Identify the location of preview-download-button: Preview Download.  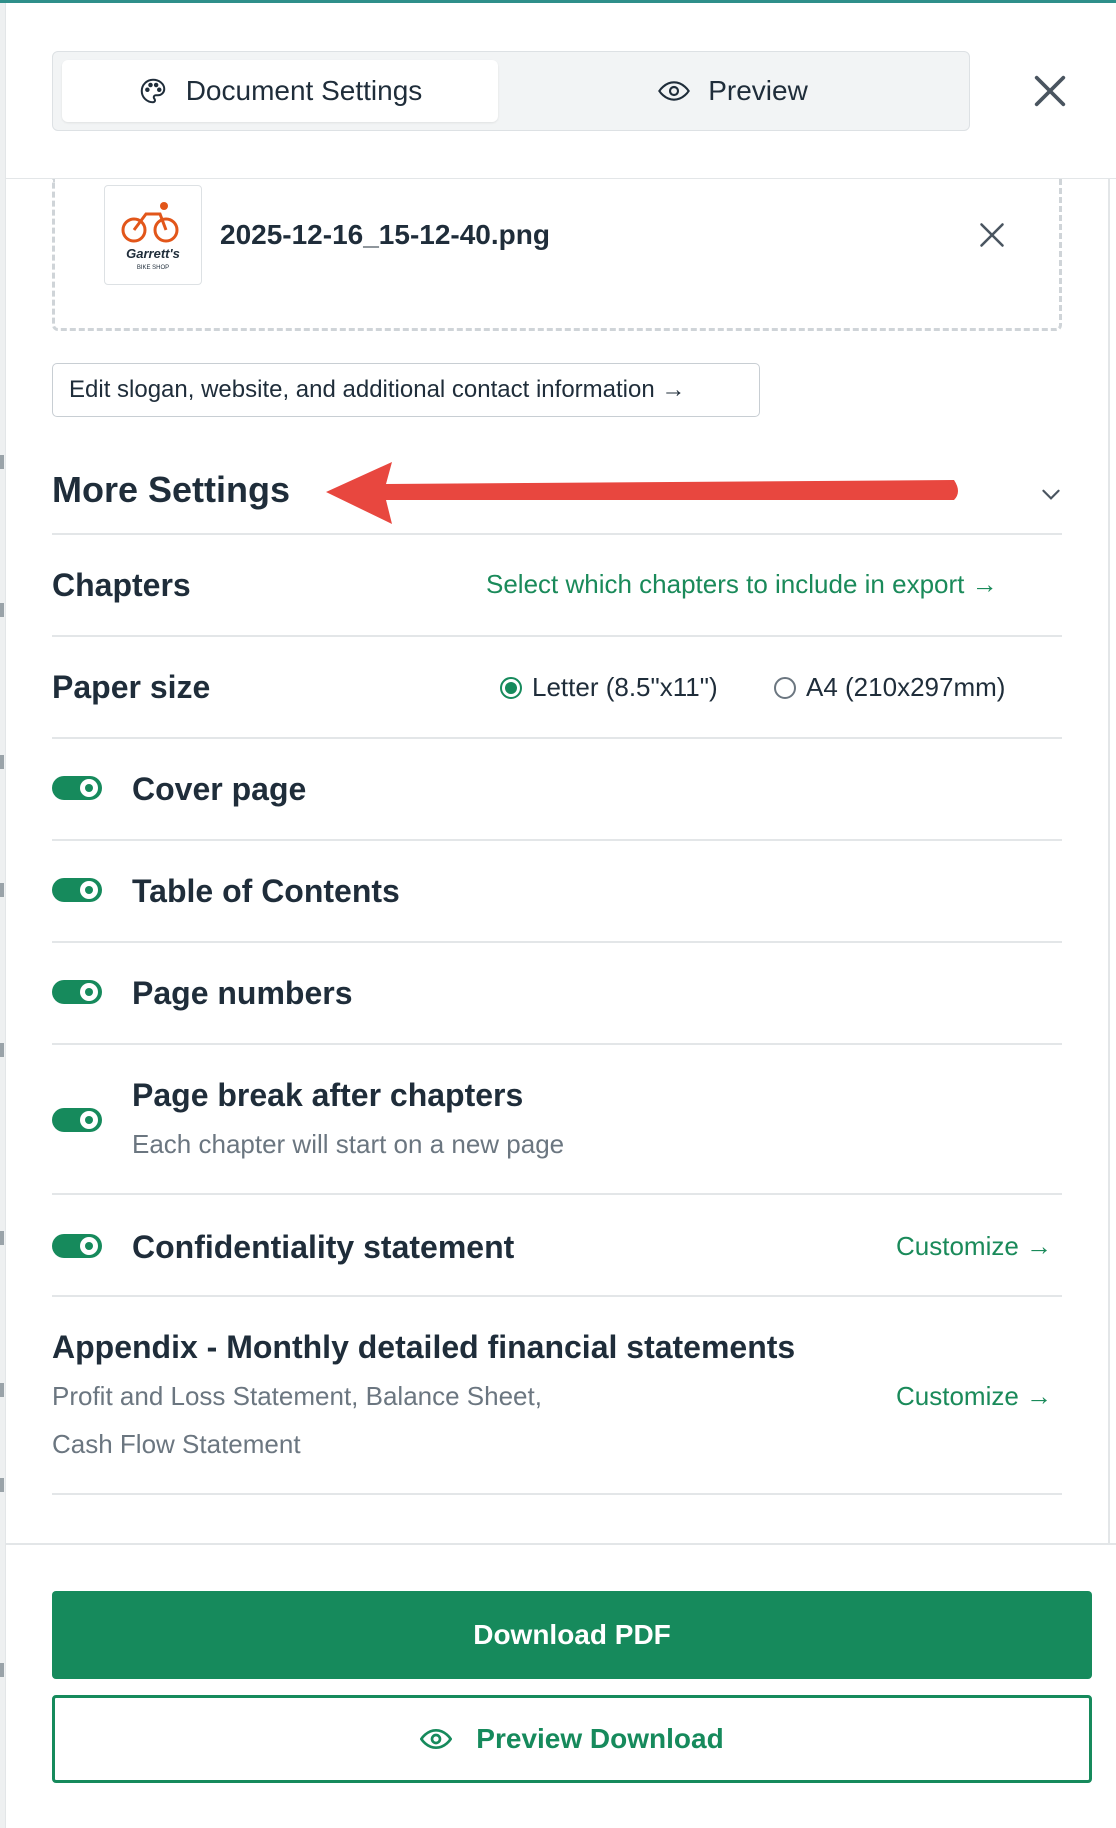
(572, 1739).